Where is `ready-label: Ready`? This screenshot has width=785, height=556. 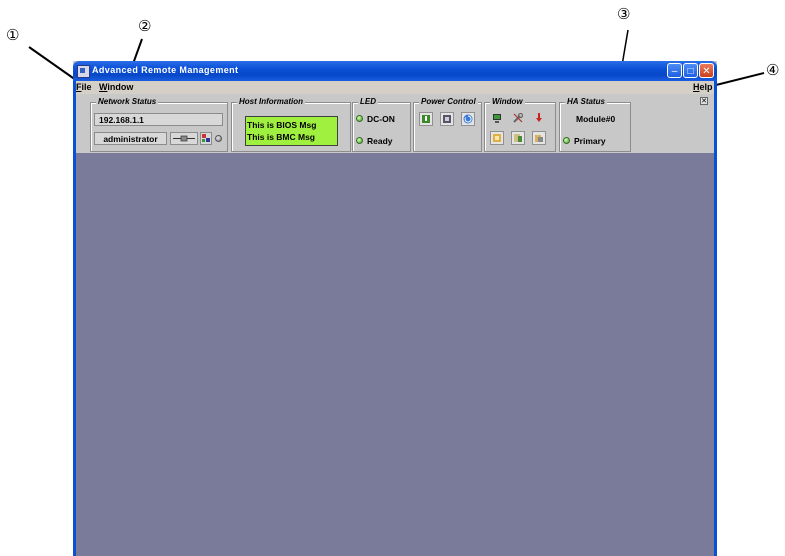 ready-label: Ready is located at coordinates (380, 141).